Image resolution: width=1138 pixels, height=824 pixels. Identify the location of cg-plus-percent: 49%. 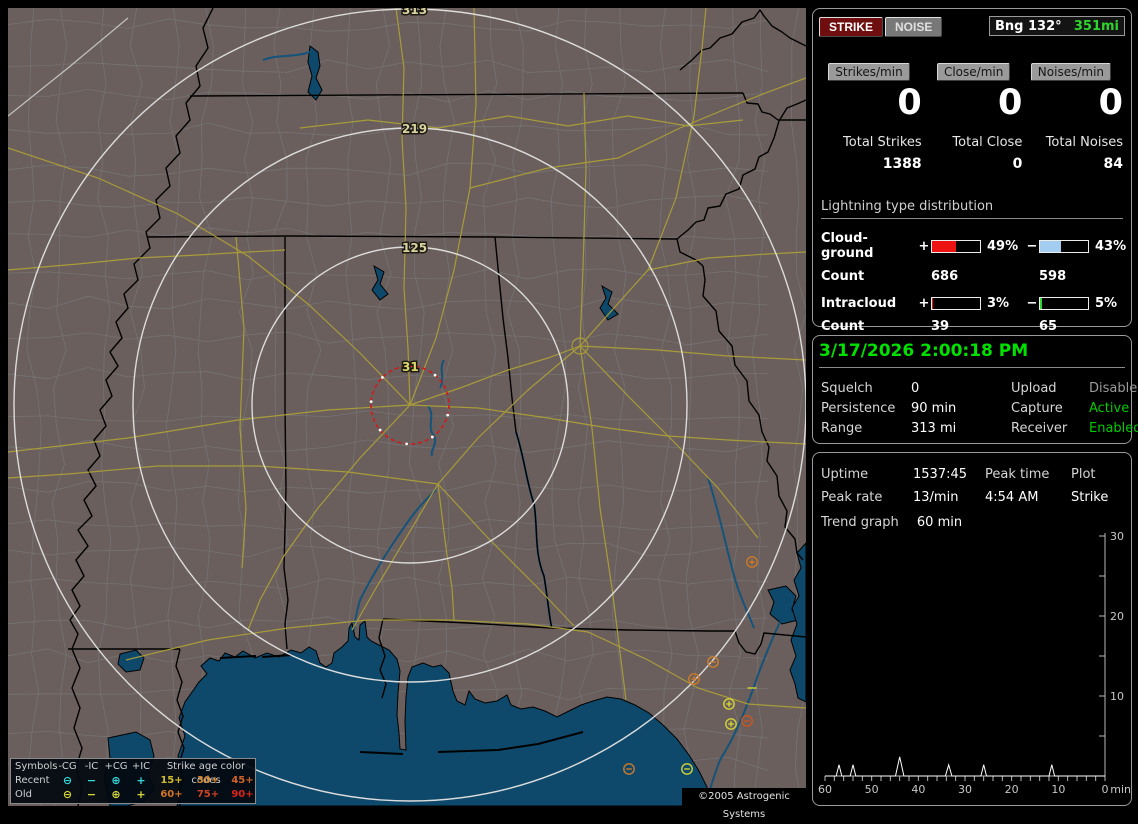
(1003, 246).